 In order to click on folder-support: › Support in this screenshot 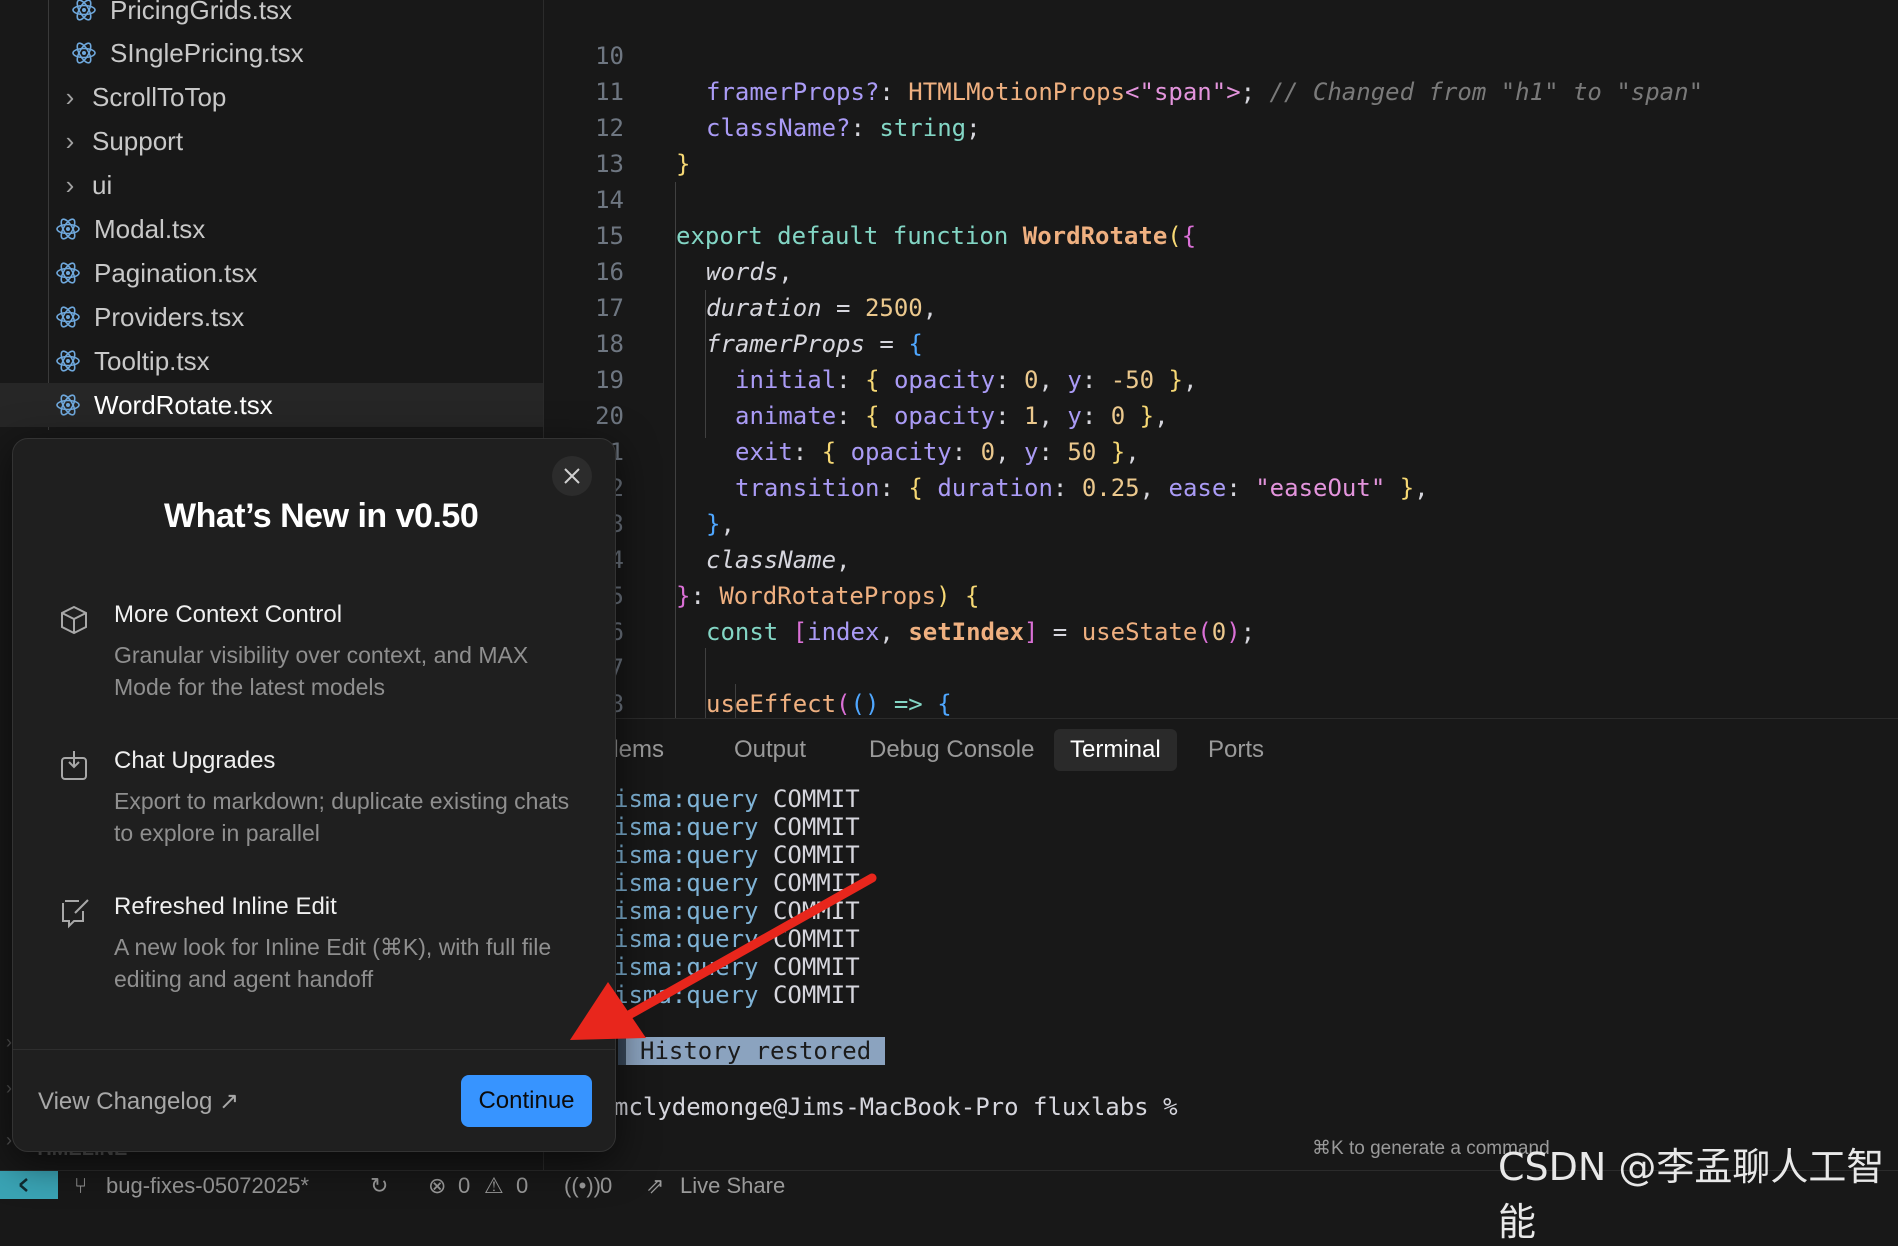, I will do `click(271, 141)`.